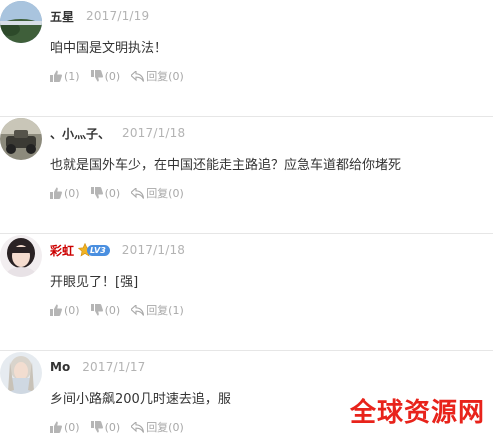  Describe the element at coordinates (98, 250) in the screenshot. I see `level-label: LV3` at that location.